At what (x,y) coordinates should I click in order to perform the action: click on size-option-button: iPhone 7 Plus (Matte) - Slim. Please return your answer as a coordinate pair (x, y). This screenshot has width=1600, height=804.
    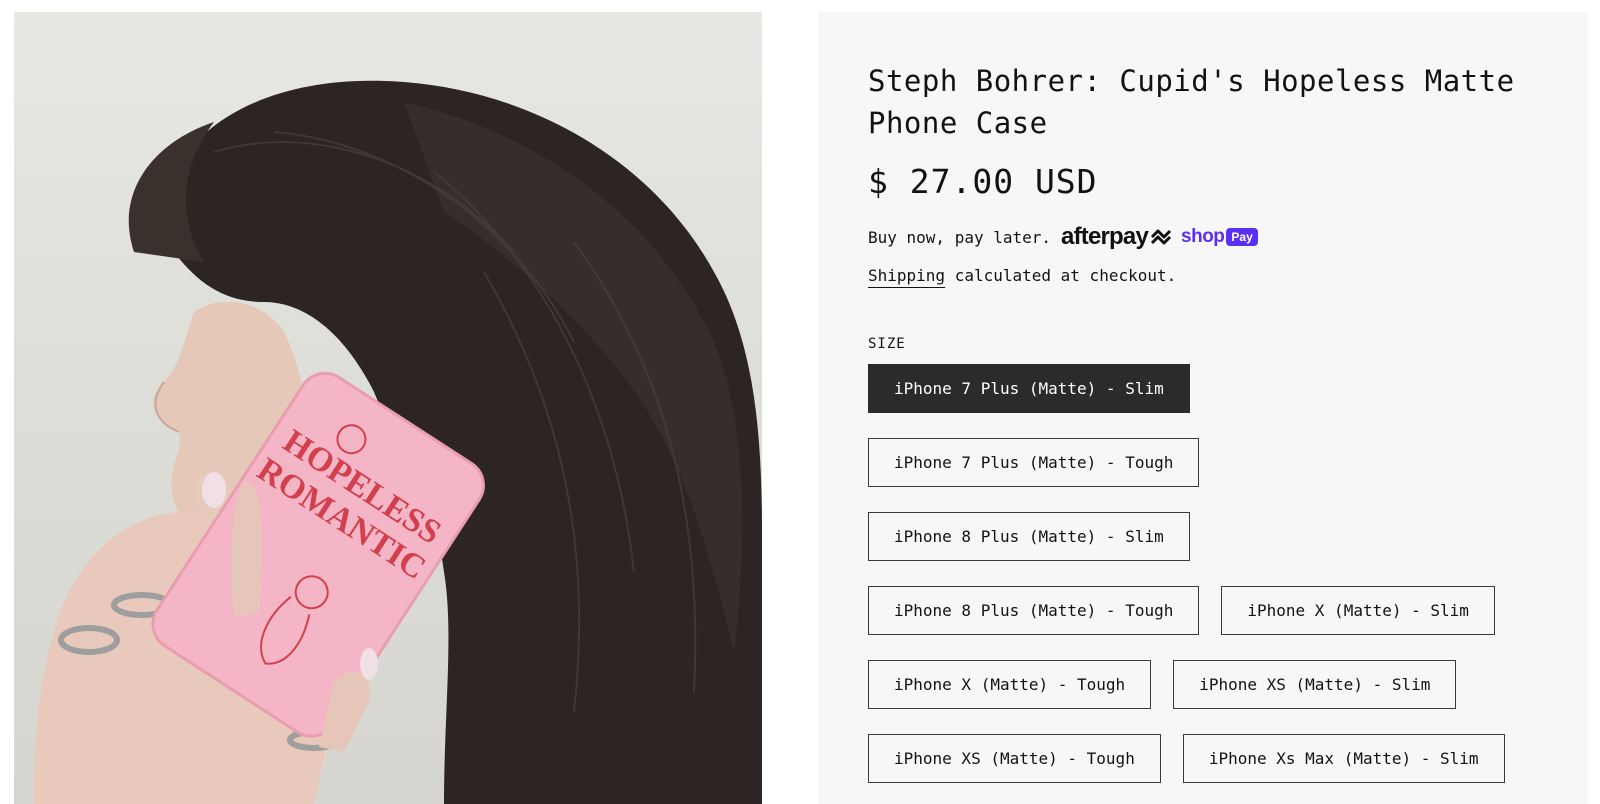
    Looking at the image, I should click on (1029, 388).